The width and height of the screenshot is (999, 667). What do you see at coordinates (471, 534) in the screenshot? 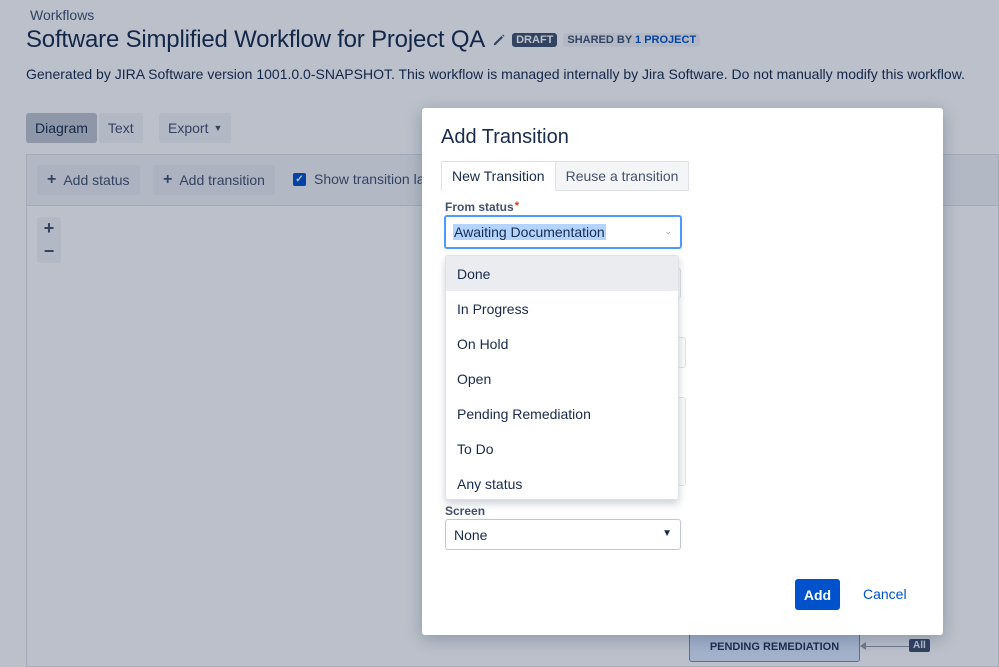
I see `screen-value: None` at bounding box center [471, 534].